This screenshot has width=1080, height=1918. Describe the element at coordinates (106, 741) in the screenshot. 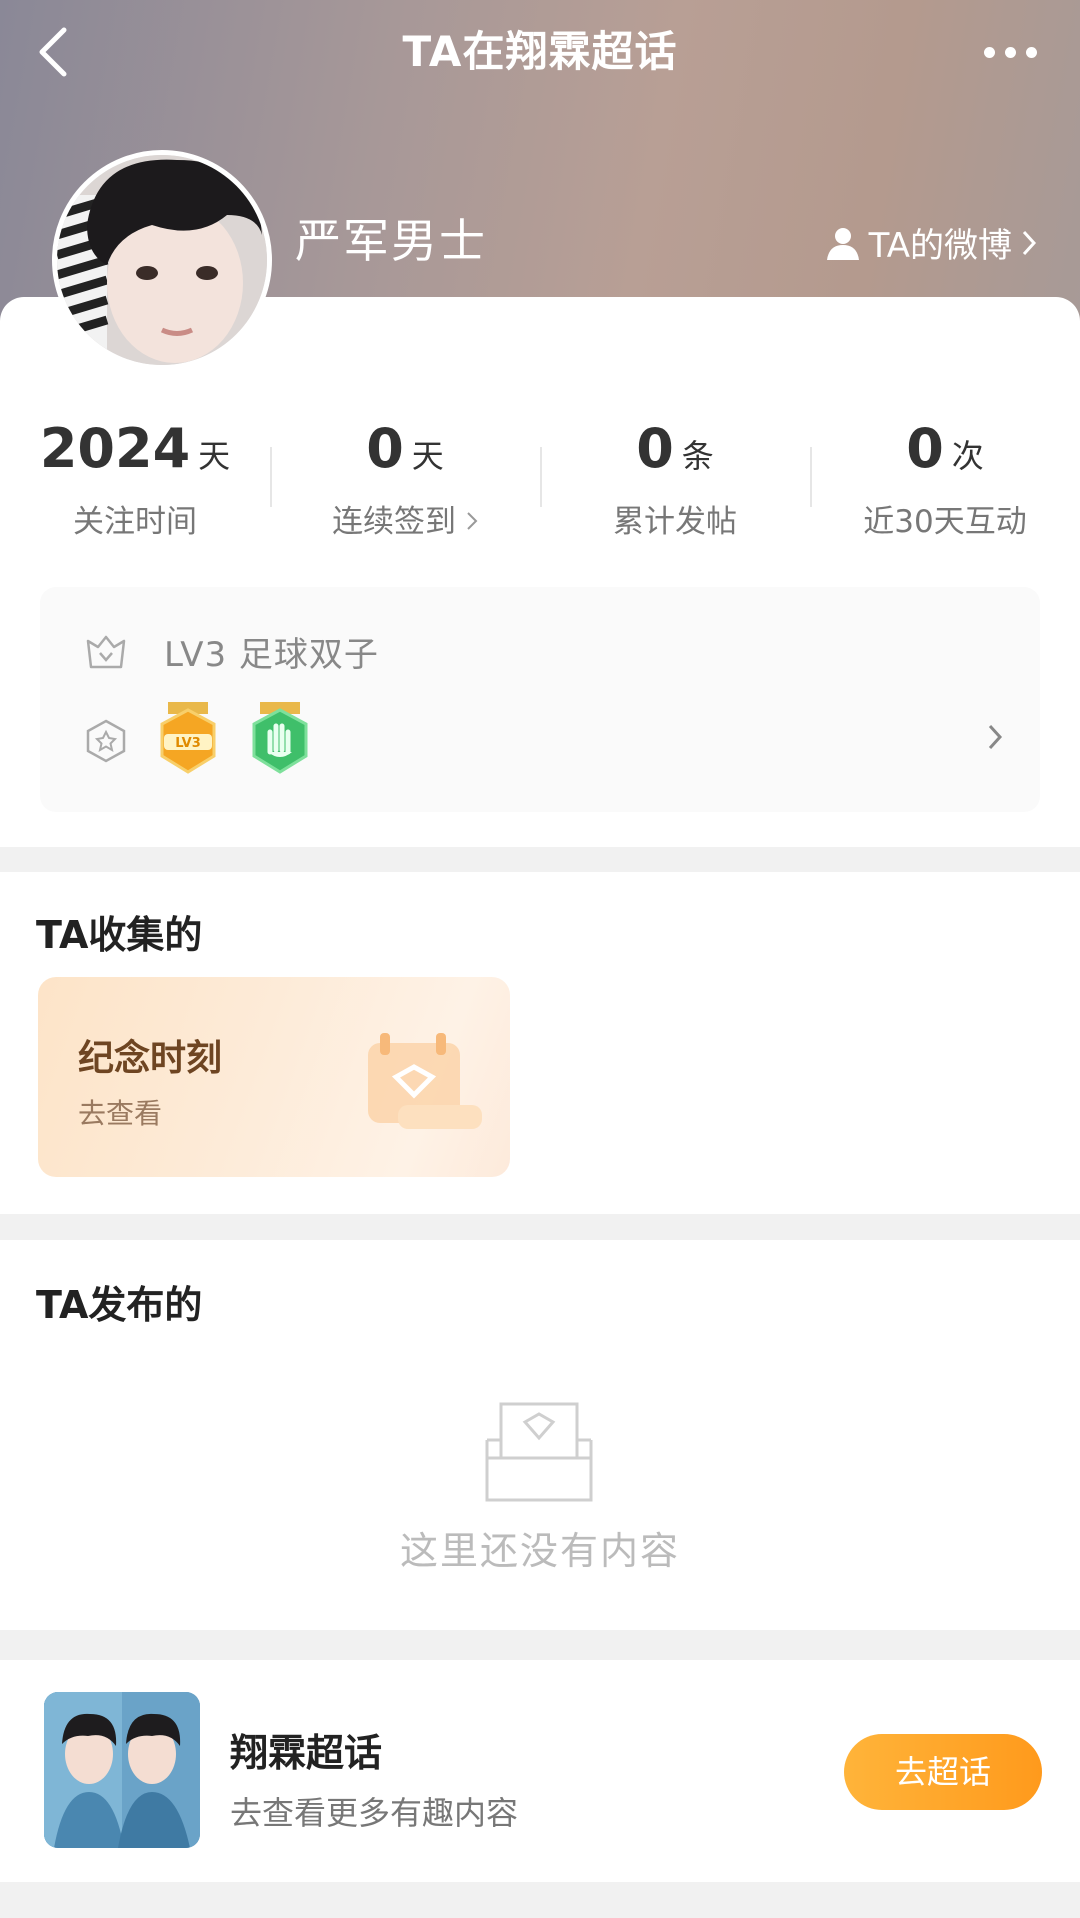

I see `medal-icon` at that location.